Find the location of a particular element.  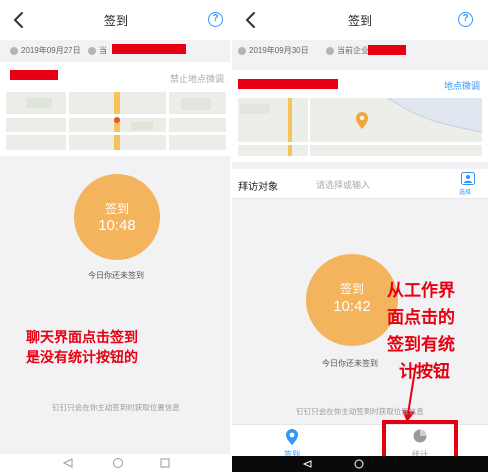

left-info-bar: 2019年09月27日 当 is located at coordinates (116, 50).